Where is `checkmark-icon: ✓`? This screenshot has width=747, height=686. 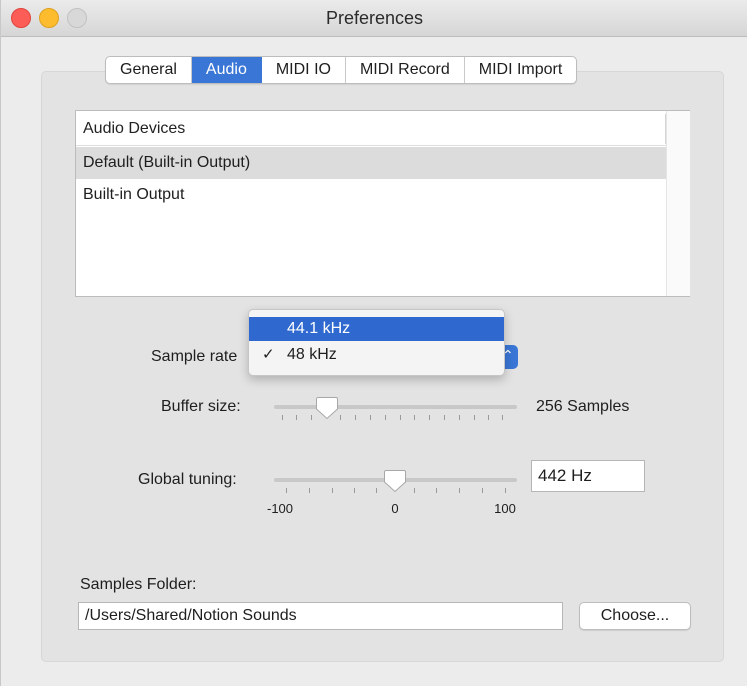
checkmark-icon: ✓ is located at coordinates (268, 354).